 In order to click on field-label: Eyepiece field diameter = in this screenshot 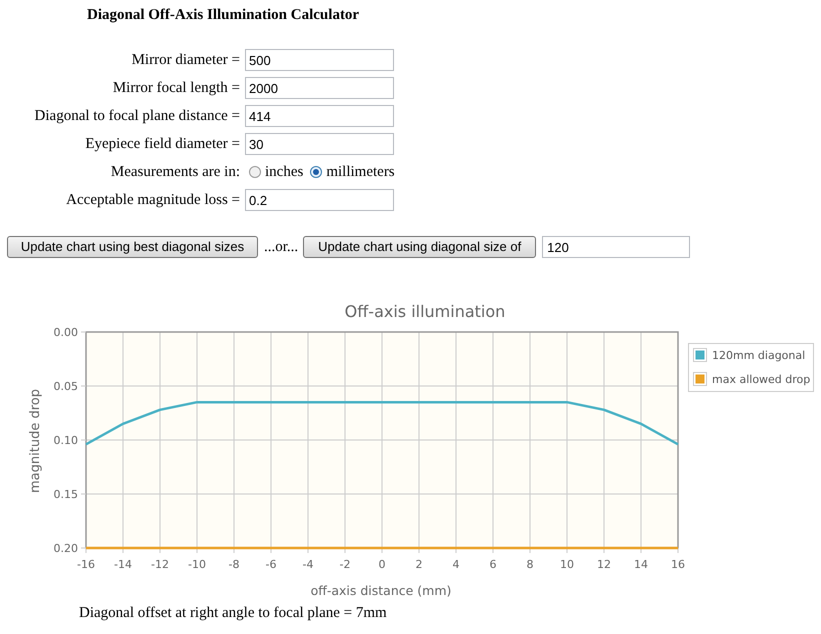, I will do `click(162, 144)`.